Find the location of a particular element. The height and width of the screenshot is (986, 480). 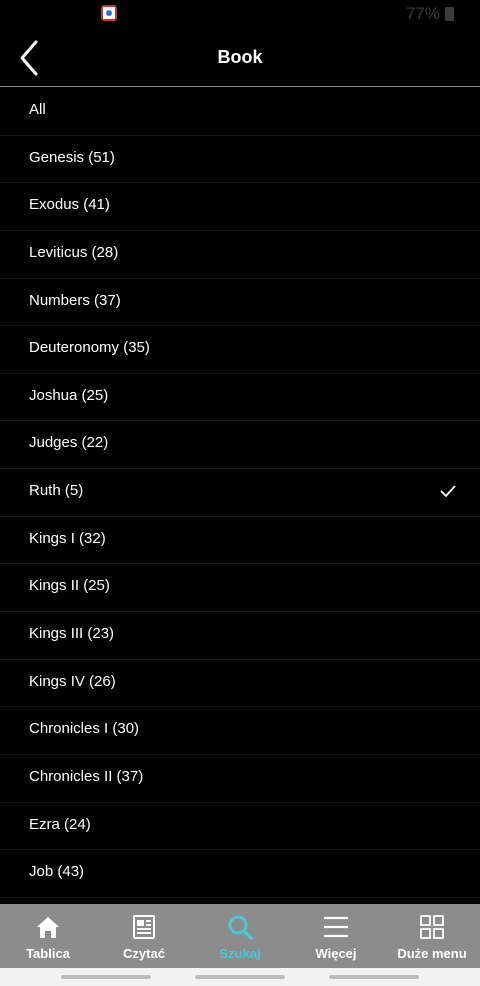

nav-item-label: Czytać is located at coordinates (144, 953).